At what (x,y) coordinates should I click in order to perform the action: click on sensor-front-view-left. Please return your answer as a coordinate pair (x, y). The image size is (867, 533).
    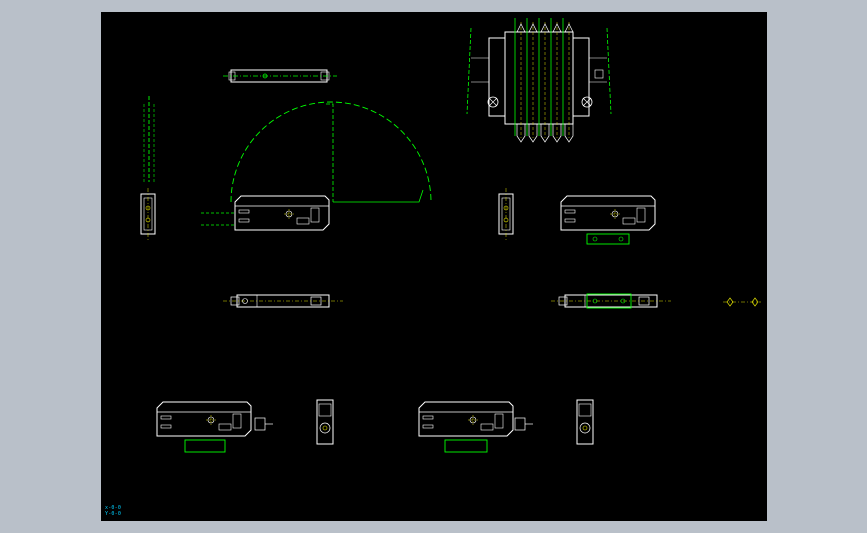
    Looking at the image, I should click on (316, 166).